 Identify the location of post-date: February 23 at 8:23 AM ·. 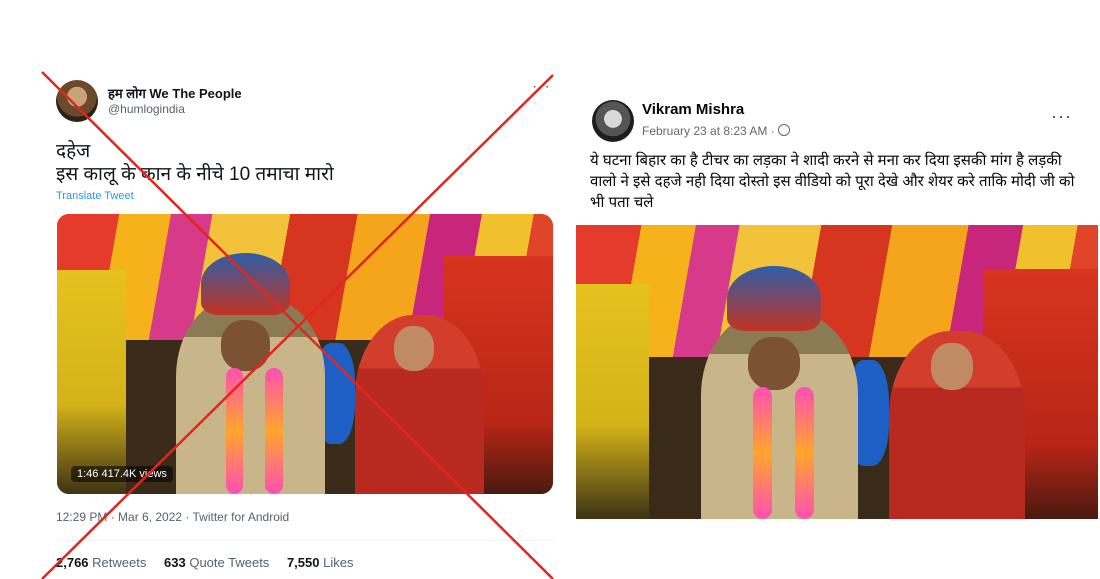
(716, 131).